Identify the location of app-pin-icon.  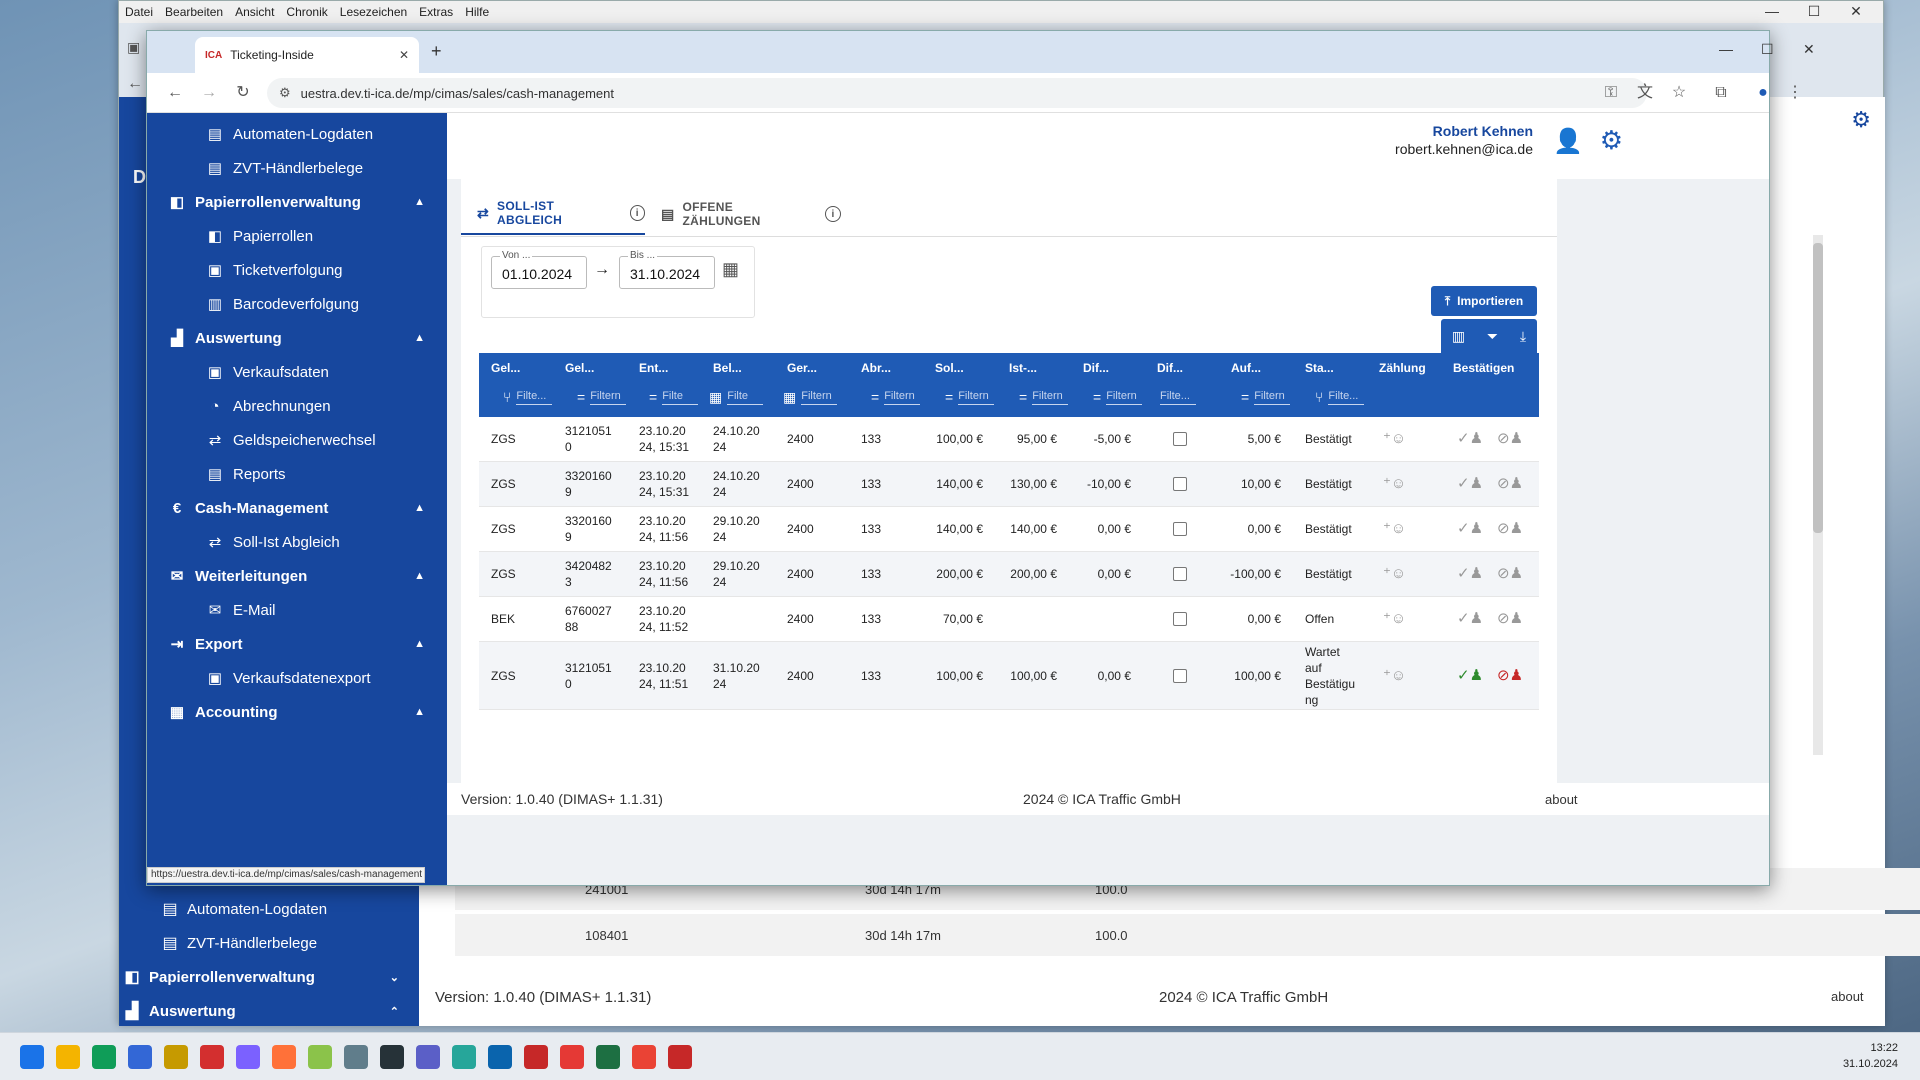
(572, 1057).